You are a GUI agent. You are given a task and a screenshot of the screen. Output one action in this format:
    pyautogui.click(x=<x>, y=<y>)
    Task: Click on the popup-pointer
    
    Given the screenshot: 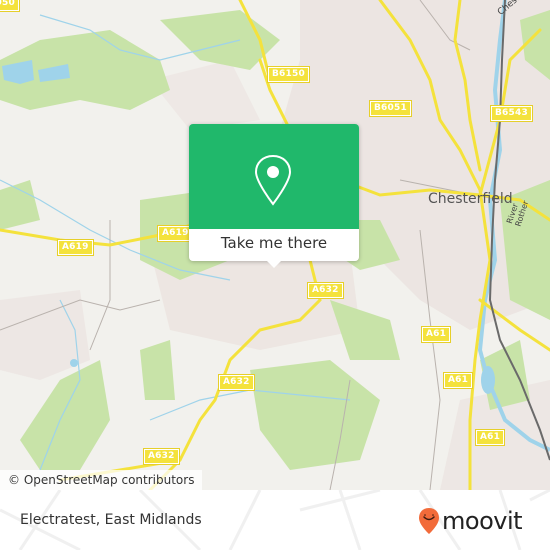 What is the action you would take?
    pyautogui.click(x=274, y=264)
    